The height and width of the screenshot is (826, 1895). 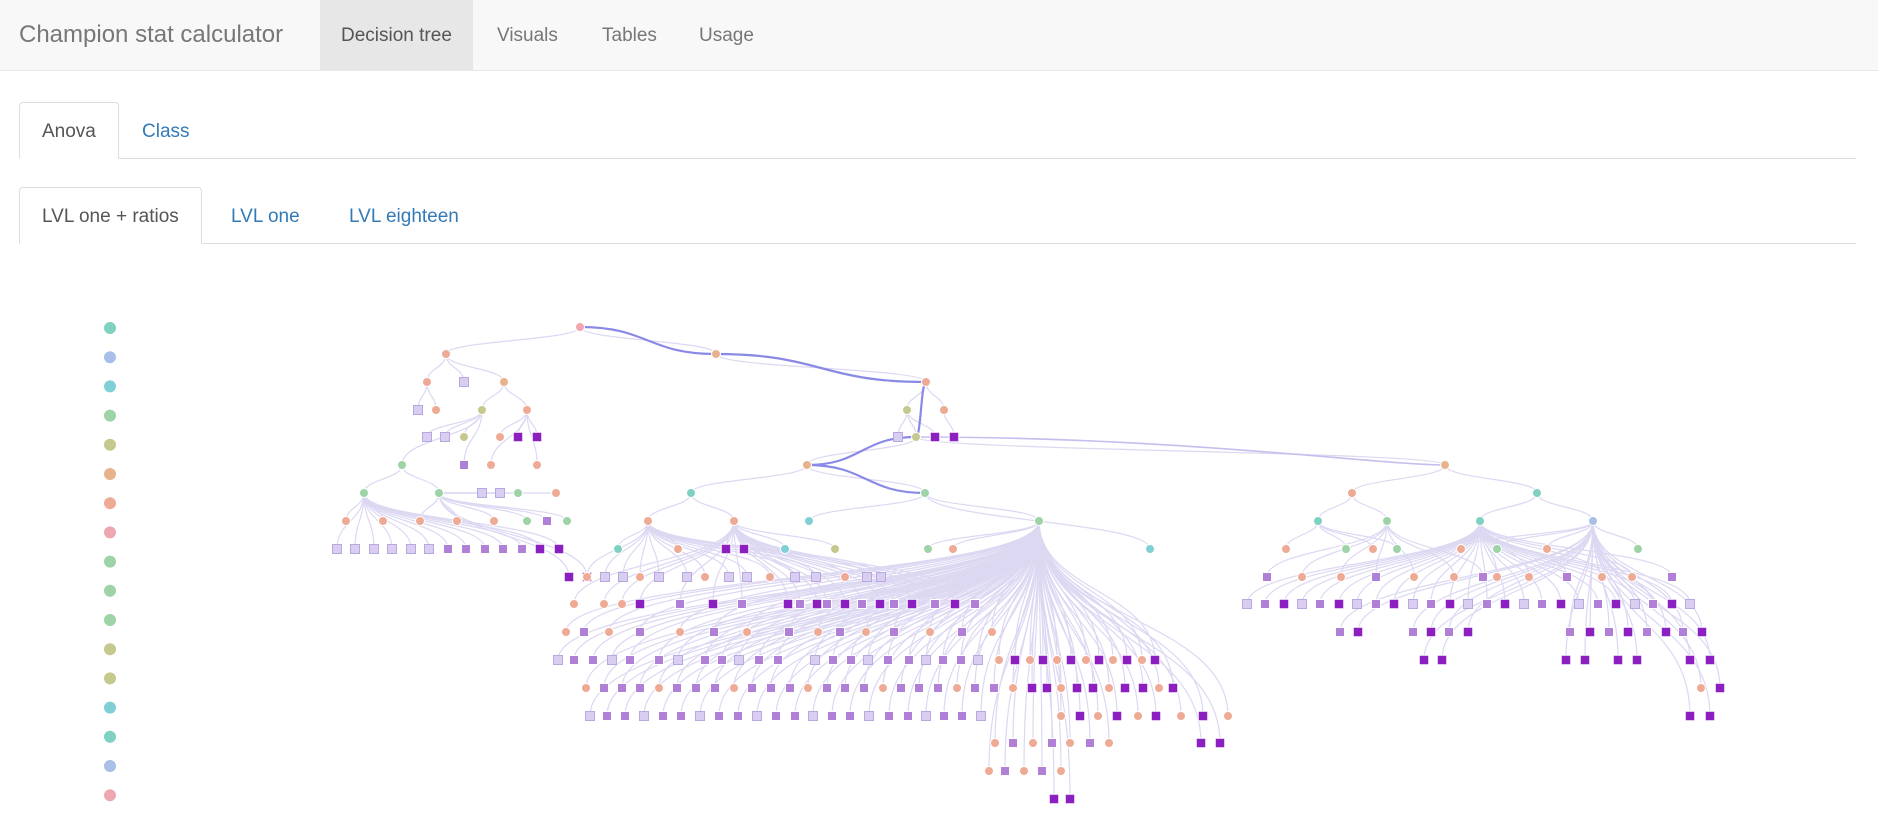 What do you see at coordinates (265, 215) in the screenshot?
I see `tab-lvl-one: LVL one` at bounding box center [265, 215].